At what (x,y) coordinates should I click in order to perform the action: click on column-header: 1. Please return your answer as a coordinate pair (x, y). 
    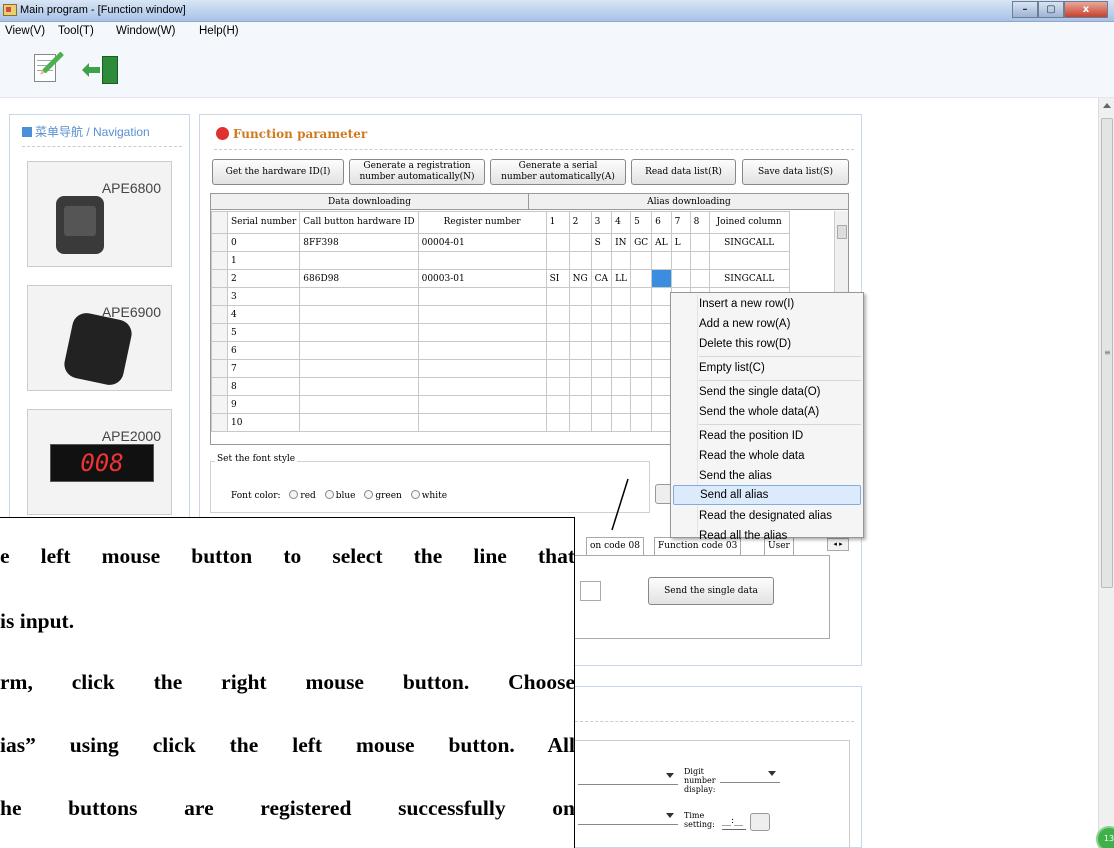
    Looking at the image, I should click on (557, 222).